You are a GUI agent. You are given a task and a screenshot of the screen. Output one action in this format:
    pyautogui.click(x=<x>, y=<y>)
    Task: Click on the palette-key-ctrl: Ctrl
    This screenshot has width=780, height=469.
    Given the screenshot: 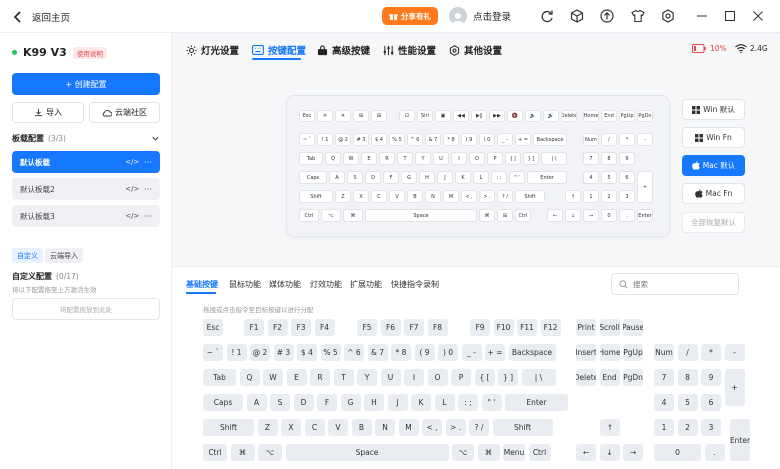 What is the action you would take?
    pyautogui.click(x=539, y=452)
    